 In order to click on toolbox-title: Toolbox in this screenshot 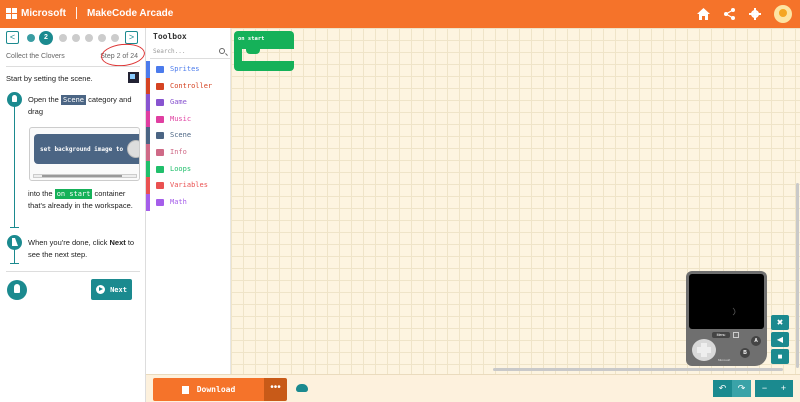, I will do `click(170, 36)`.